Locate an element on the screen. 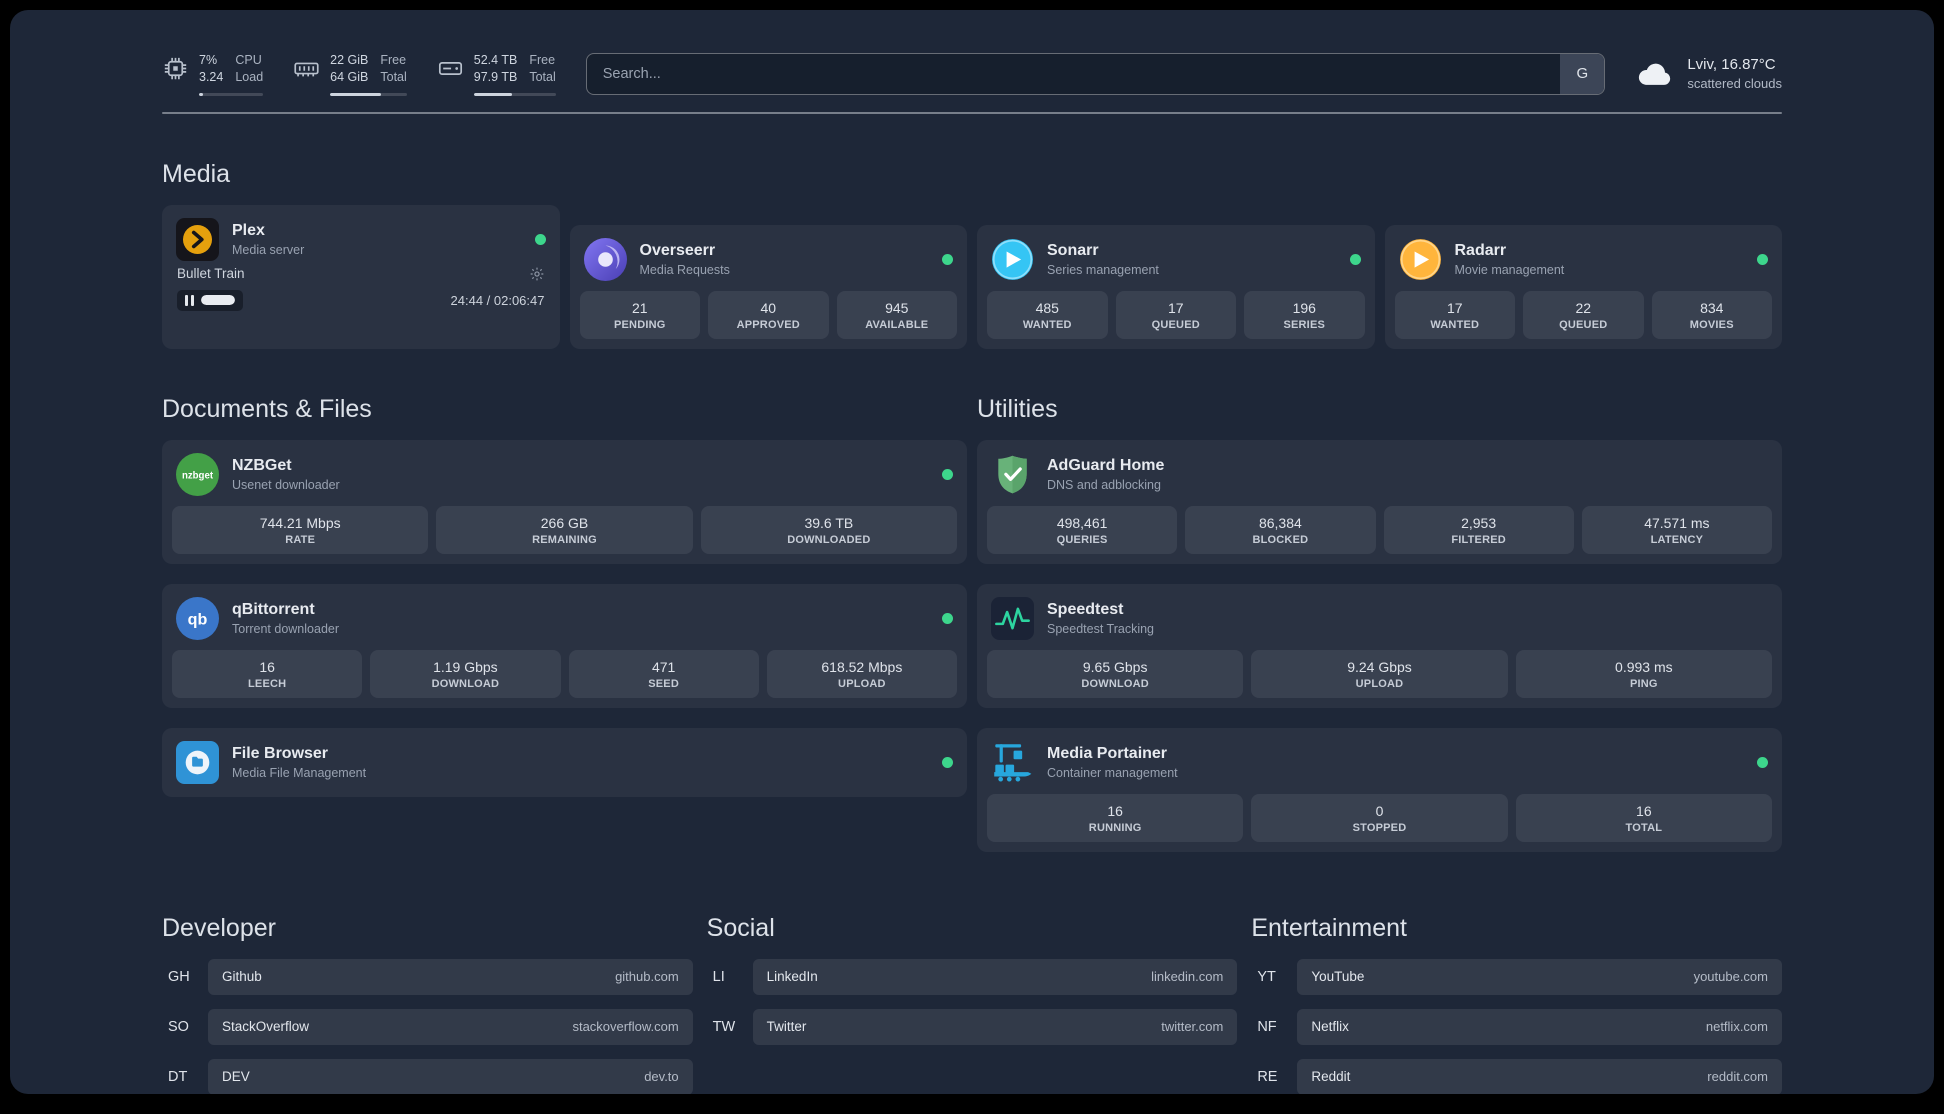 The height and width of the screenshot is (1114, 1944). stat-label: APPROVED is located at coordinates (768, 324).